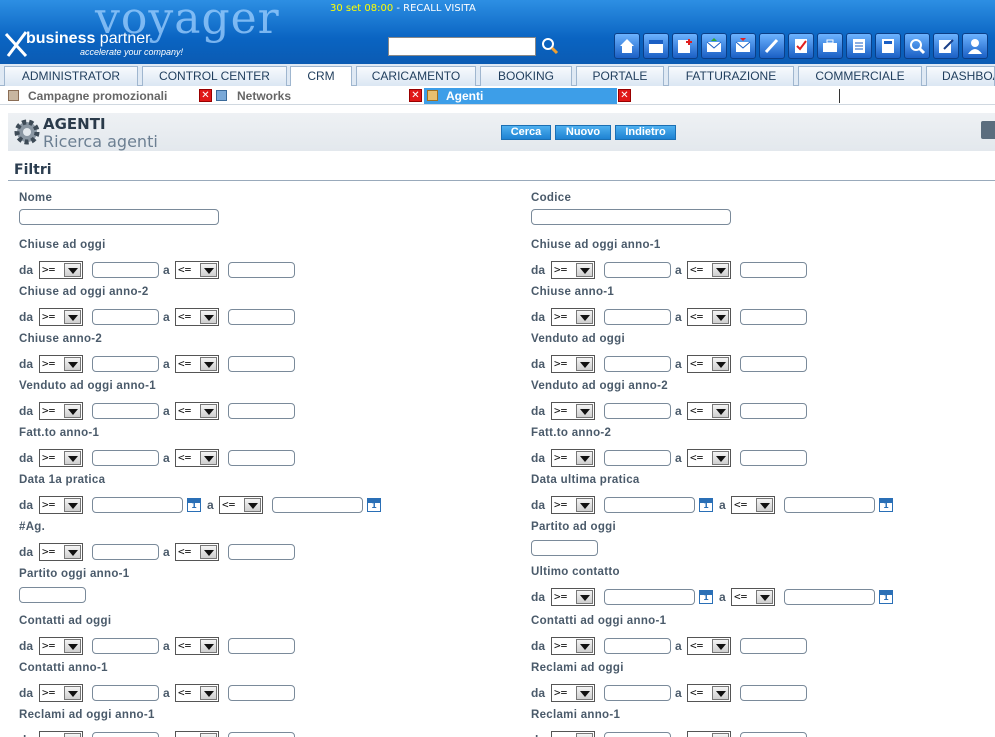 This screenshot has height=737, width=995. Describe the element at coordinates (709, 693) in the screenshot. I see `reclami_oggi-to-operator-select: <=` at that location.